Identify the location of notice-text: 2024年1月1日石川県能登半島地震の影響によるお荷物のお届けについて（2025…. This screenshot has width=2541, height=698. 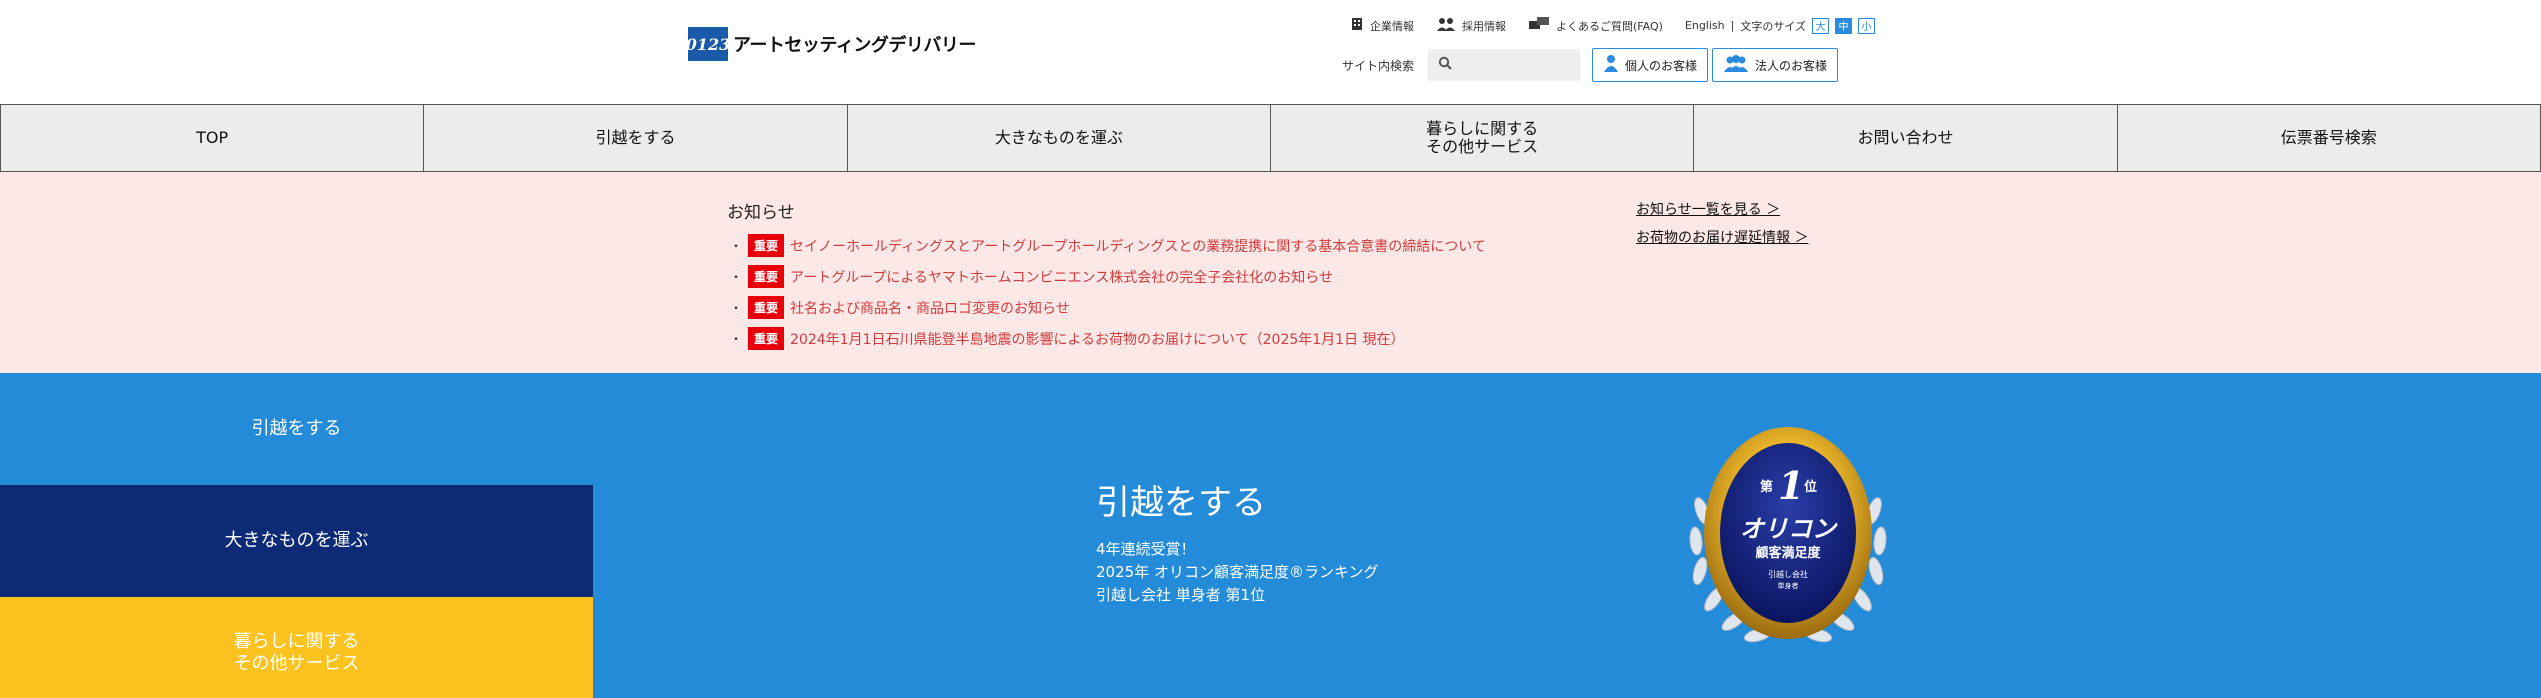
(1097, 339).